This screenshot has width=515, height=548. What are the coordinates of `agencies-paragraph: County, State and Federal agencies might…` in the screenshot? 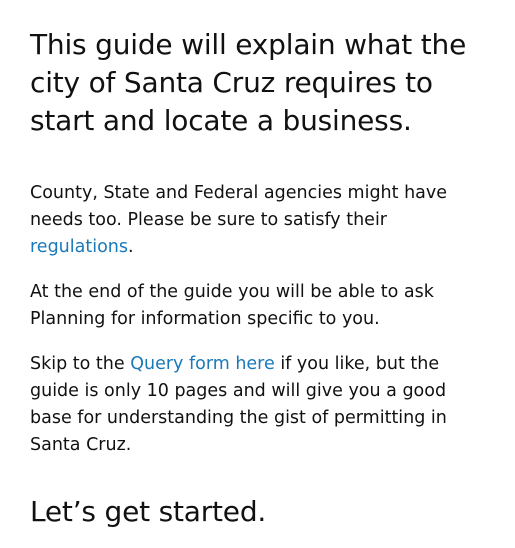 It's located at (260, 220).